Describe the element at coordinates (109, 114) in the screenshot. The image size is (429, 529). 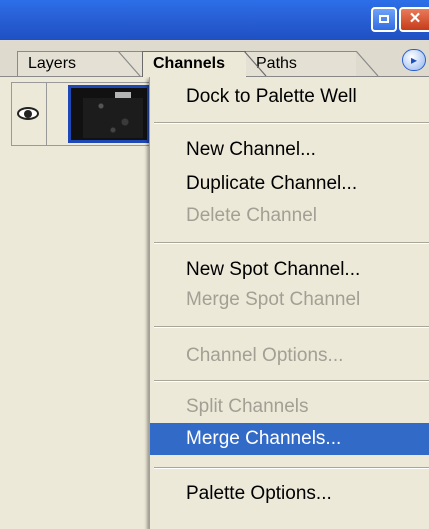
I see `channel-thumbnail` at that location.